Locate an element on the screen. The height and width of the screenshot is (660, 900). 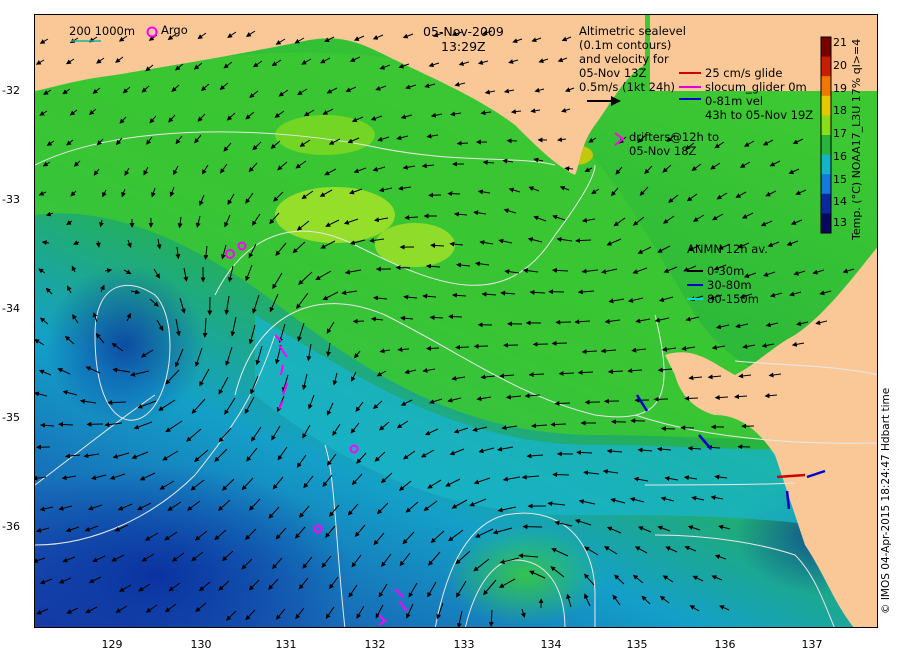
colorbar-tick: 20 is located at coordinates (840, 65).